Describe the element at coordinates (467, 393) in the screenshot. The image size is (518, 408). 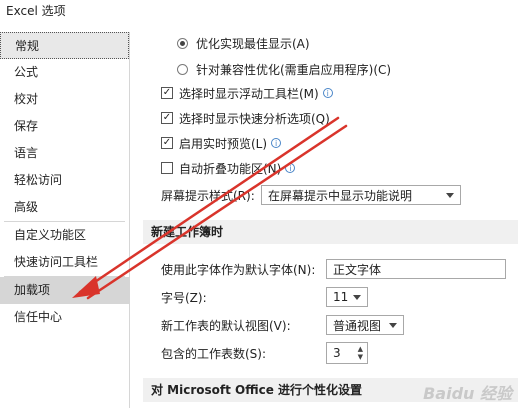
I see `watermark: Baidu 经验` at that location.